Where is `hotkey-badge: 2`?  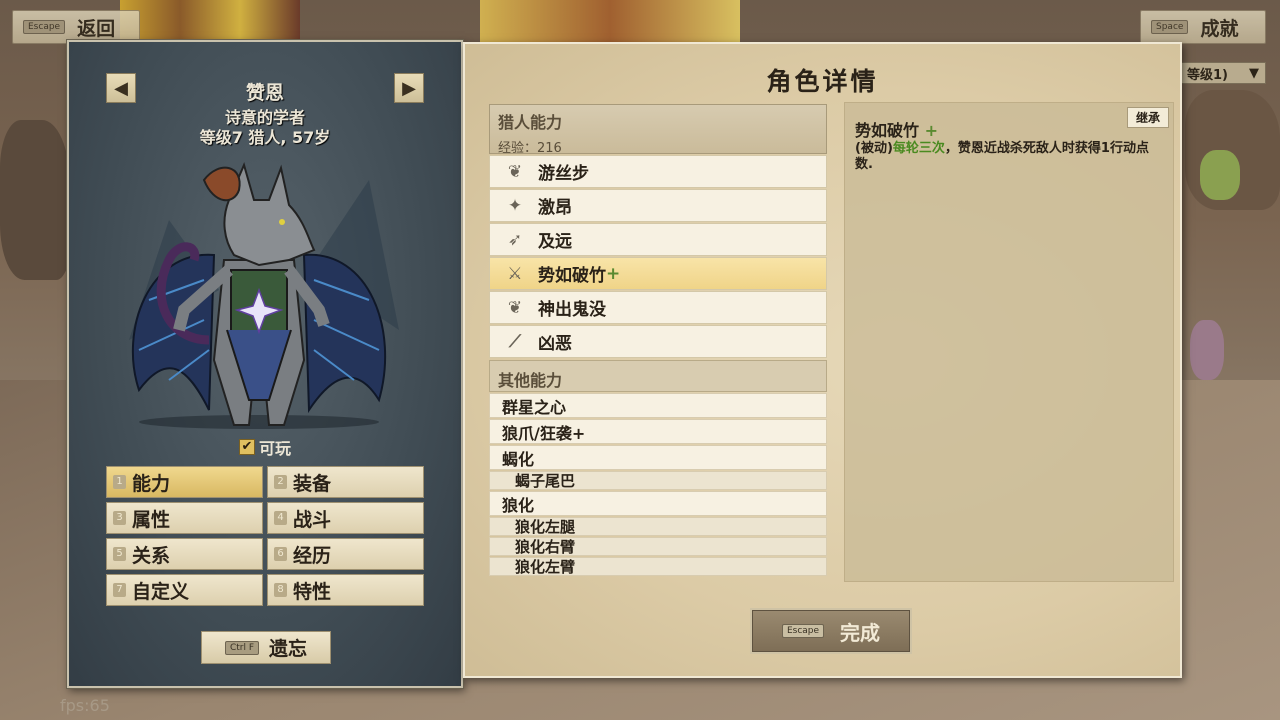 hotkey-badge: 2 is located at coordinates (280, 482).